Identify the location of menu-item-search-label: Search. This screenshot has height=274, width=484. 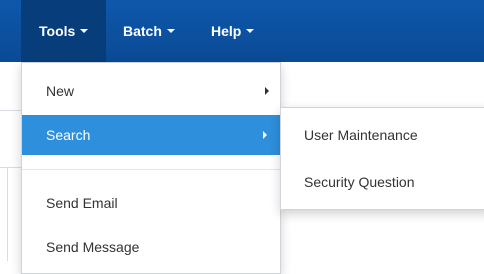
(68, 135).